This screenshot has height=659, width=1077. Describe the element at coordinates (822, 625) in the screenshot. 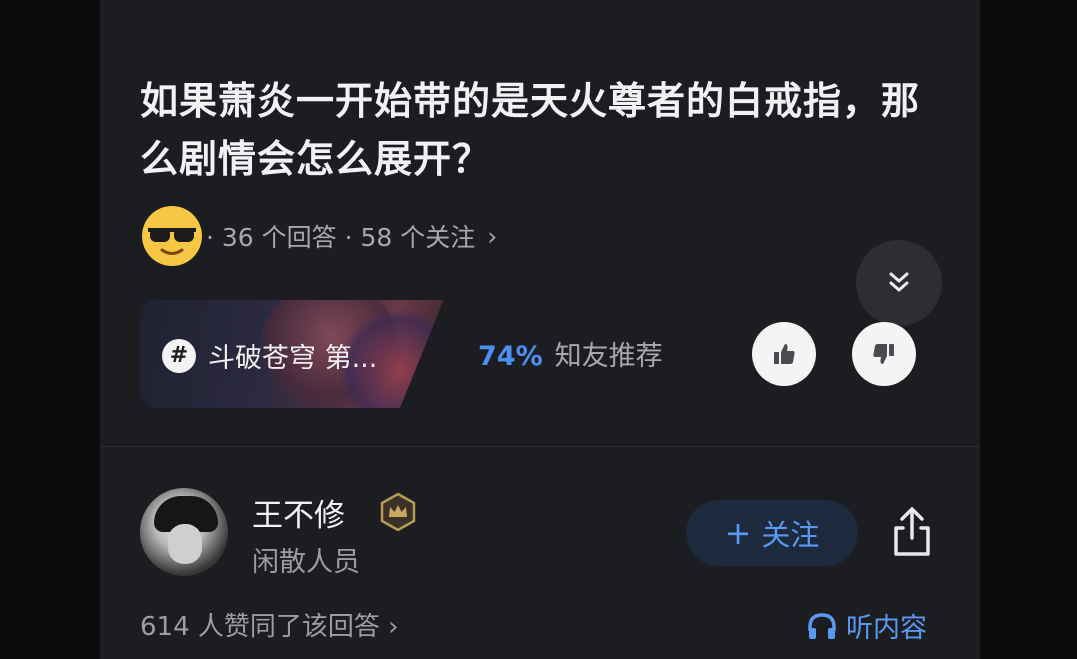

I see `headphones-icon` at that location.